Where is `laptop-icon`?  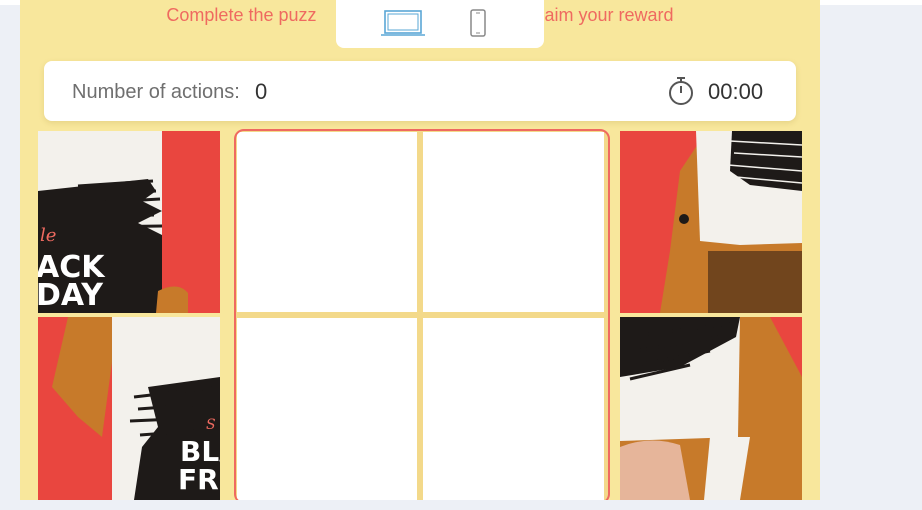
laptop-icon is located at coordinates (403, 23).